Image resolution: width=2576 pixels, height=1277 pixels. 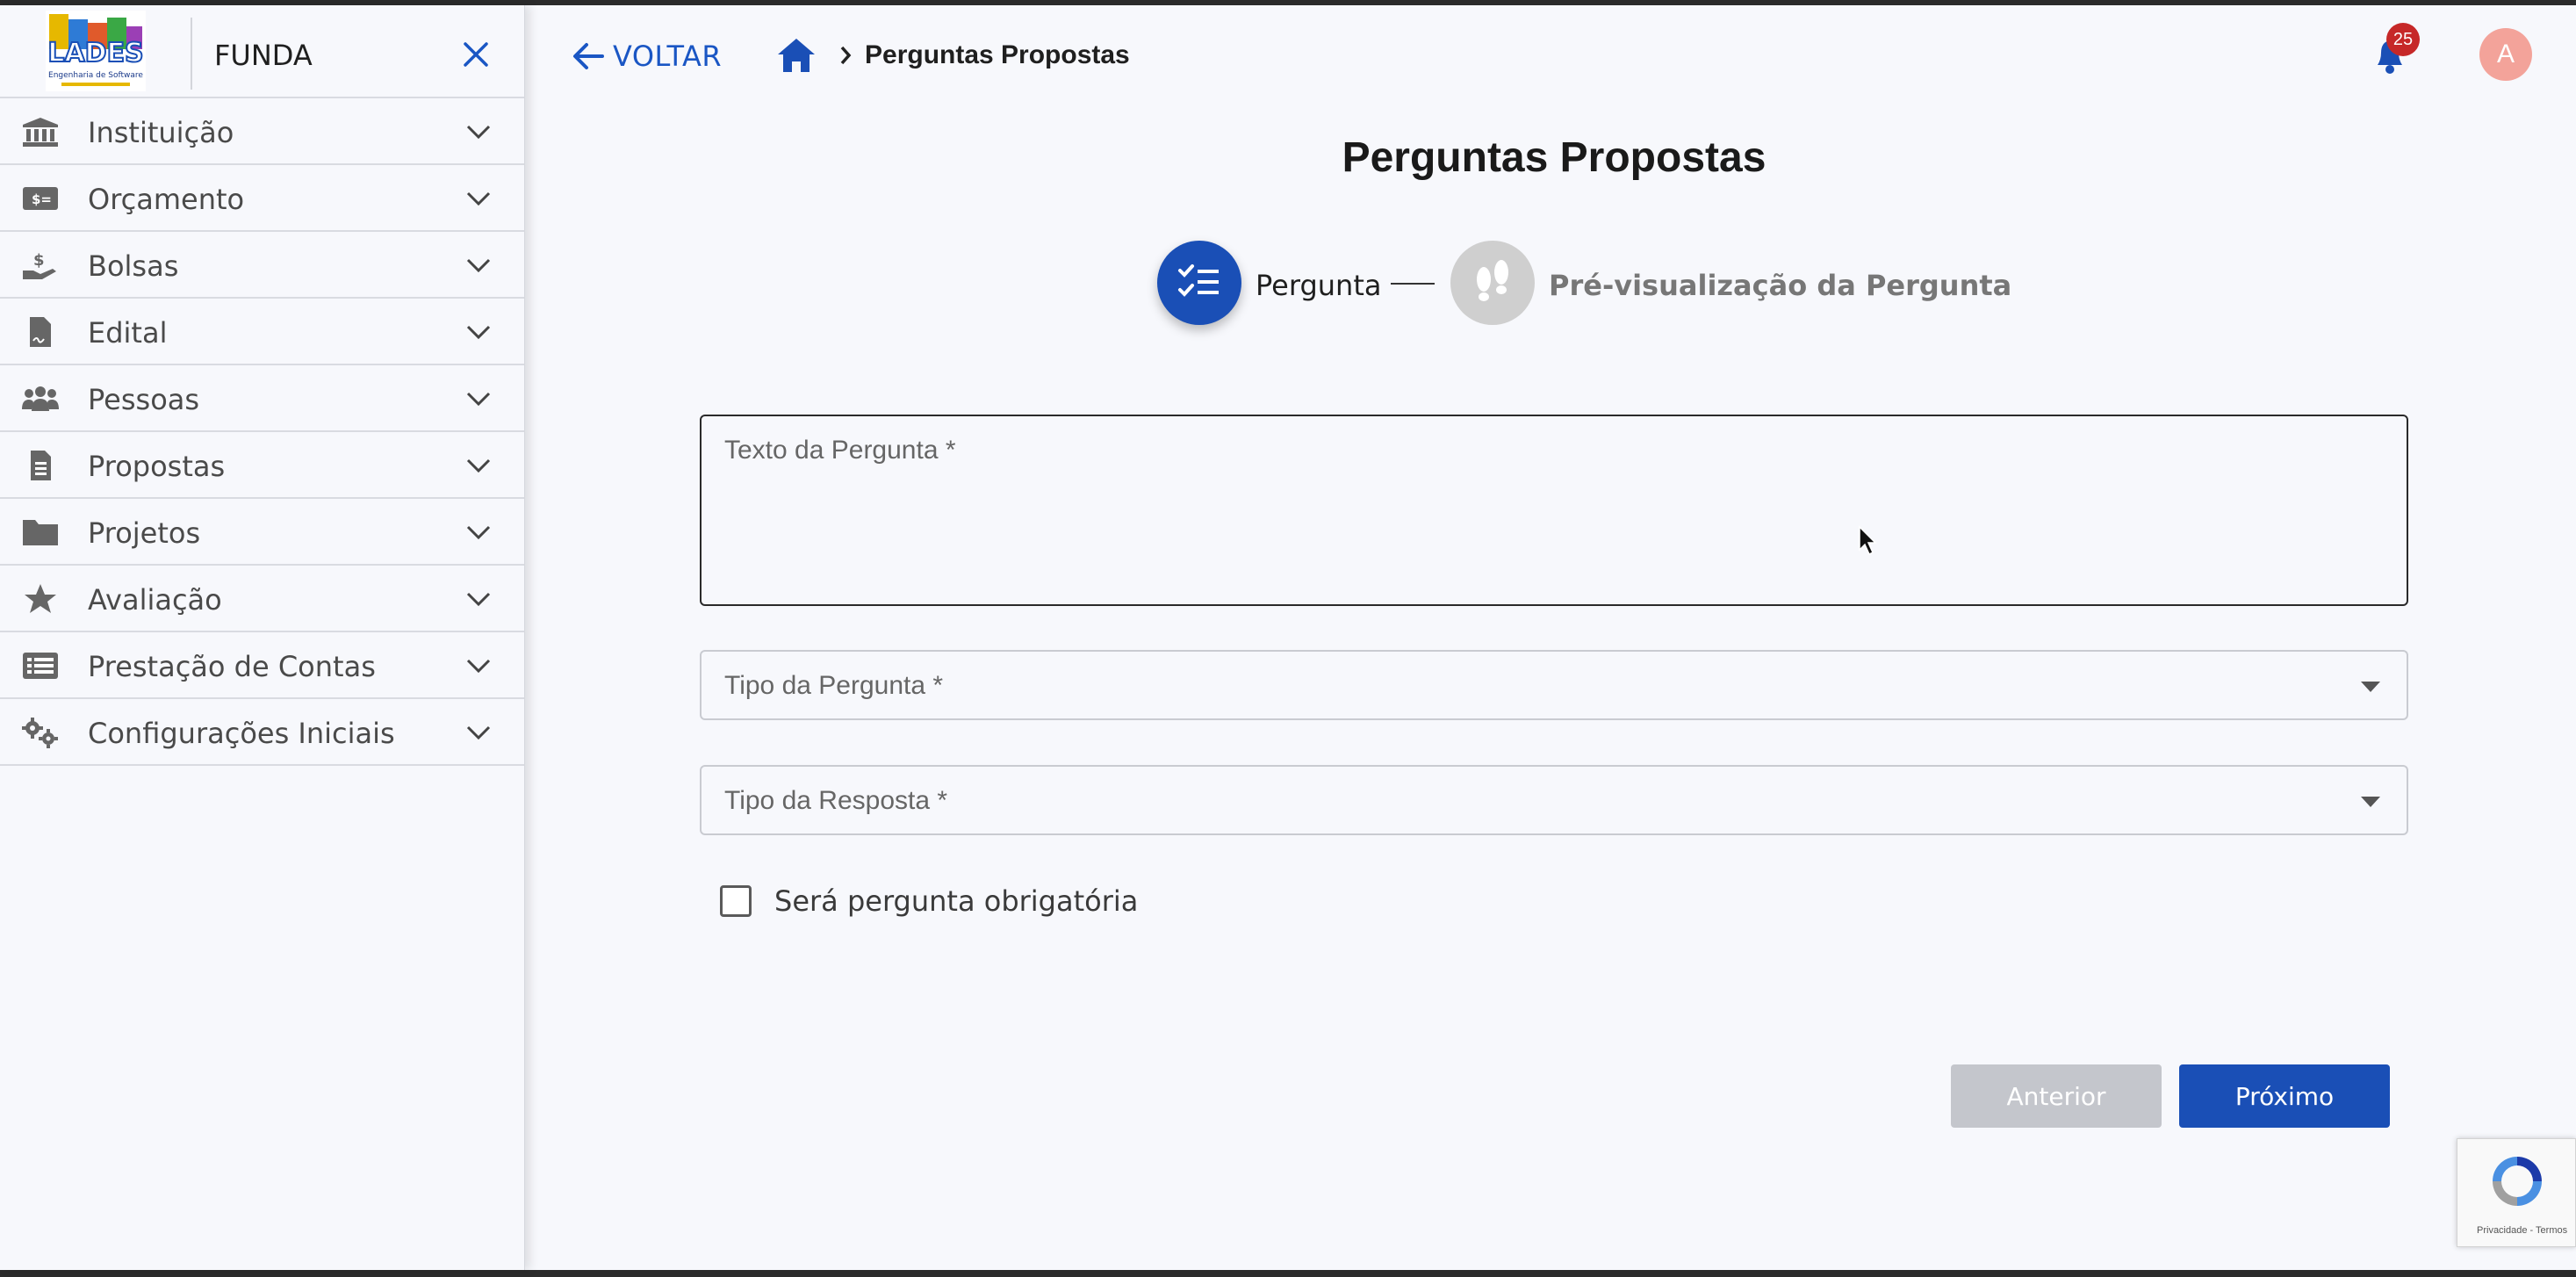 What do you see at coordinates (997, 54) in the screenshot?
I see `breadcrumb-current: Perguntas Propostas` at bounding box center [997, 54].